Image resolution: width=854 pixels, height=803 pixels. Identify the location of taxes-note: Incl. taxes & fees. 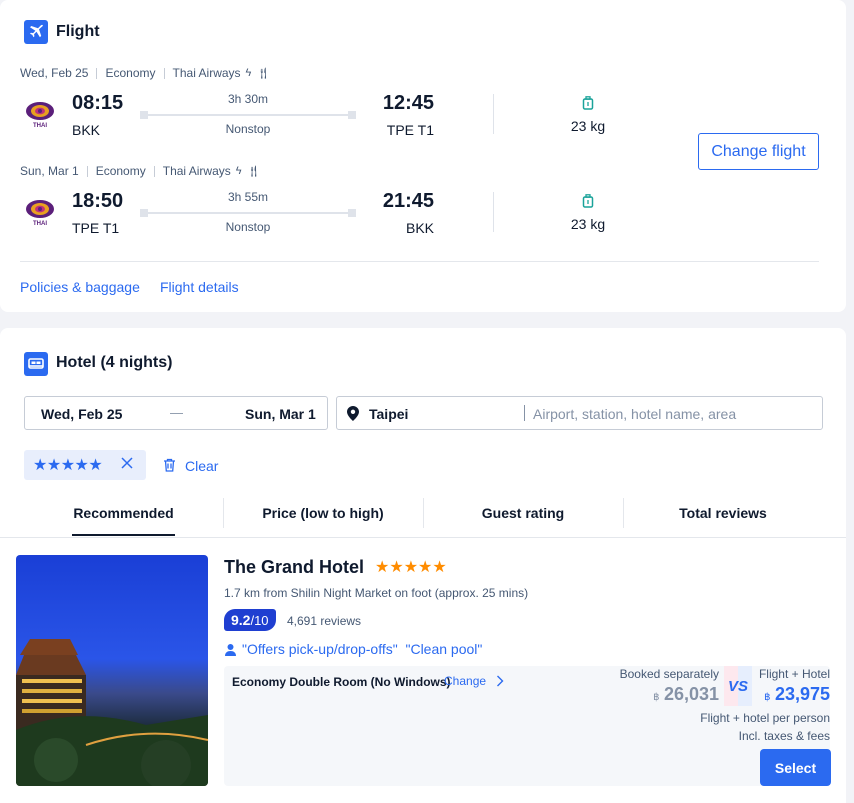
(784, 736).